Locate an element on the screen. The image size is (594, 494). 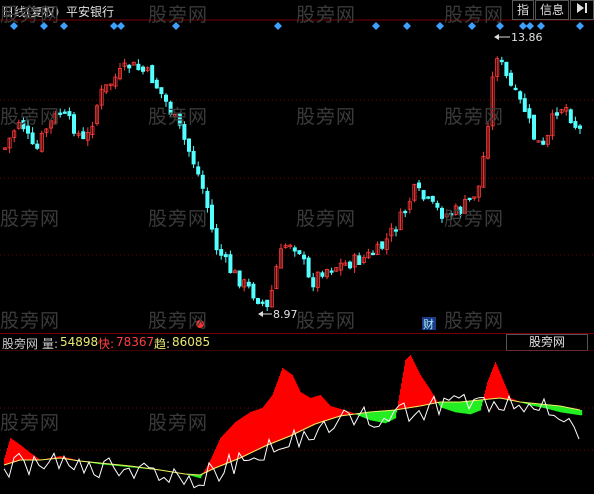
fast-value: 78367 is located at coordinates (135, 342).